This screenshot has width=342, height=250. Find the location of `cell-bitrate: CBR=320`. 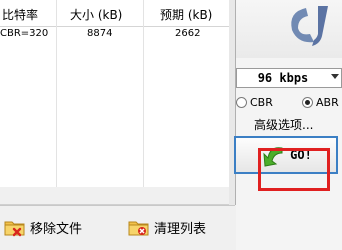

cell-bitrate: CBR=320 is located at coordinates (24, 33).